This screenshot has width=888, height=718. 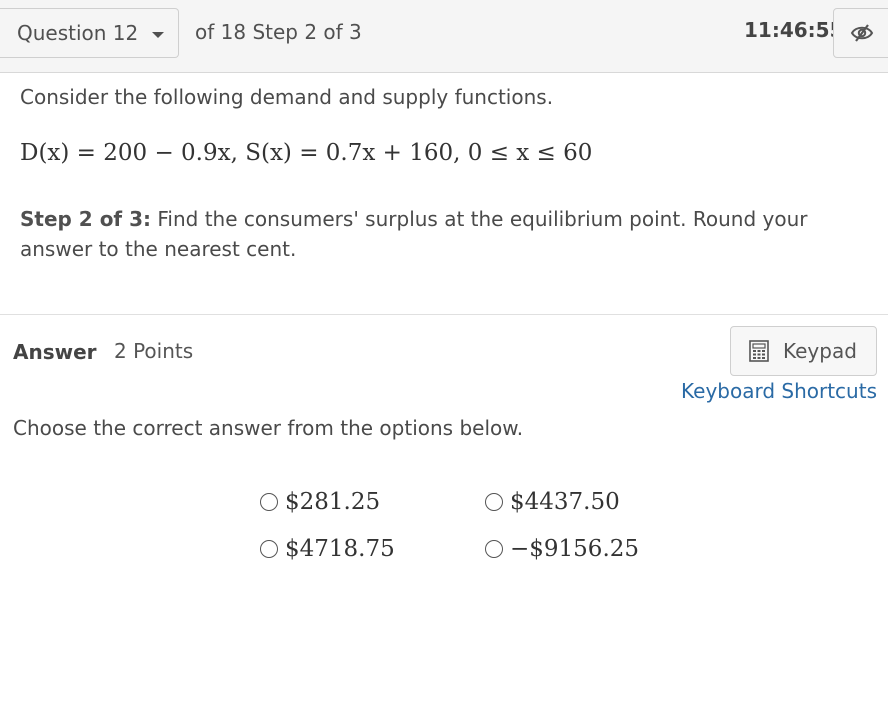 What do you see at coordinates (55, 352) in the screenshot?
I see `answer-heading: Answer` at bounding box center [55, 352].